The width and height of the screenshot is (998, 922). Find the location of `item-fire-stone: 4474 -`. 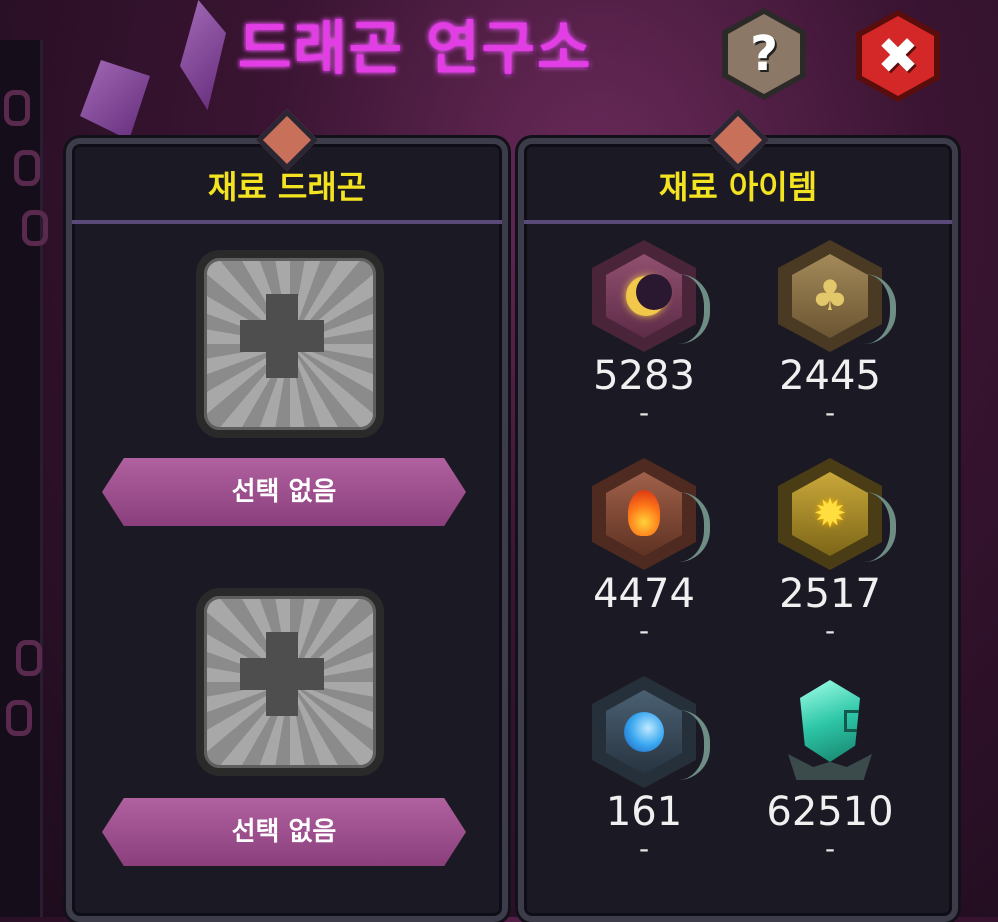

item-fire-stone: 4474 - is located at coordinates (644, 565).